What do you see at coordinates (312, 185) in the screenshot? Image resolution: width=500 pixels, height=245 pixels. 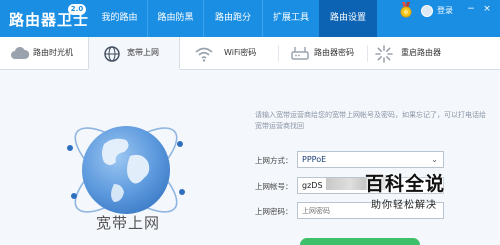 I see `account-value: gzDS` at bounding box center [312, 185].